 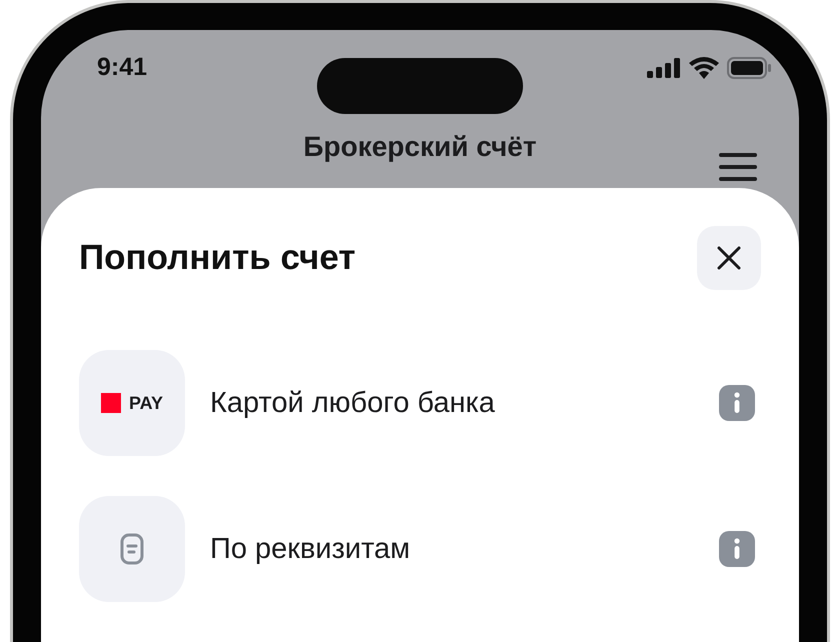 What do you see at coordinates (704, 67) in the screenshot?
I see `wifi-icon` at bounding box center [704, 67].